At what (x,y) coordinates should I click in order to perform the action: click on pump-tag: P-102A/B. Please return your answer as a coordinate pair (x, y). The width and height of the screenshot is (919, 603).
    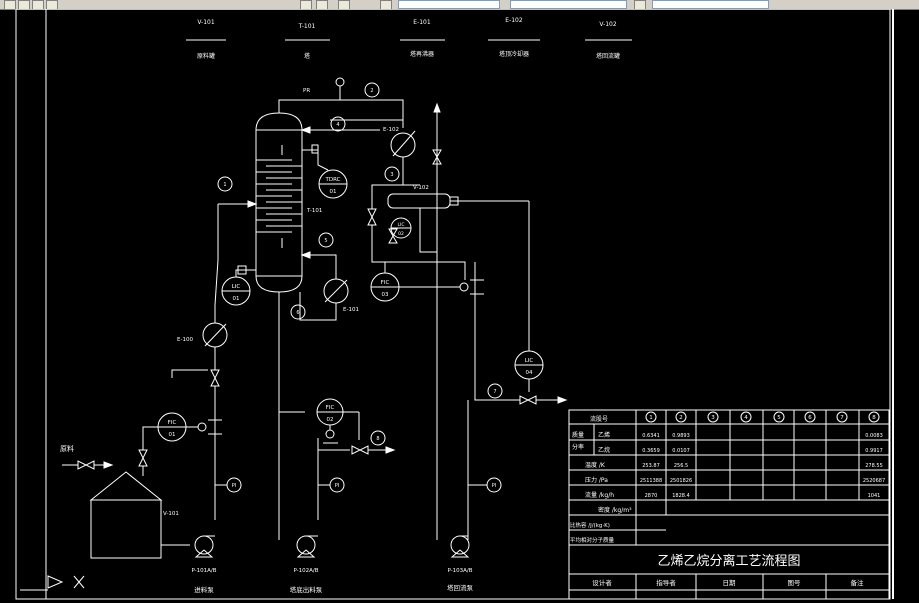
    Looking at the image, I should click on (305, 571).